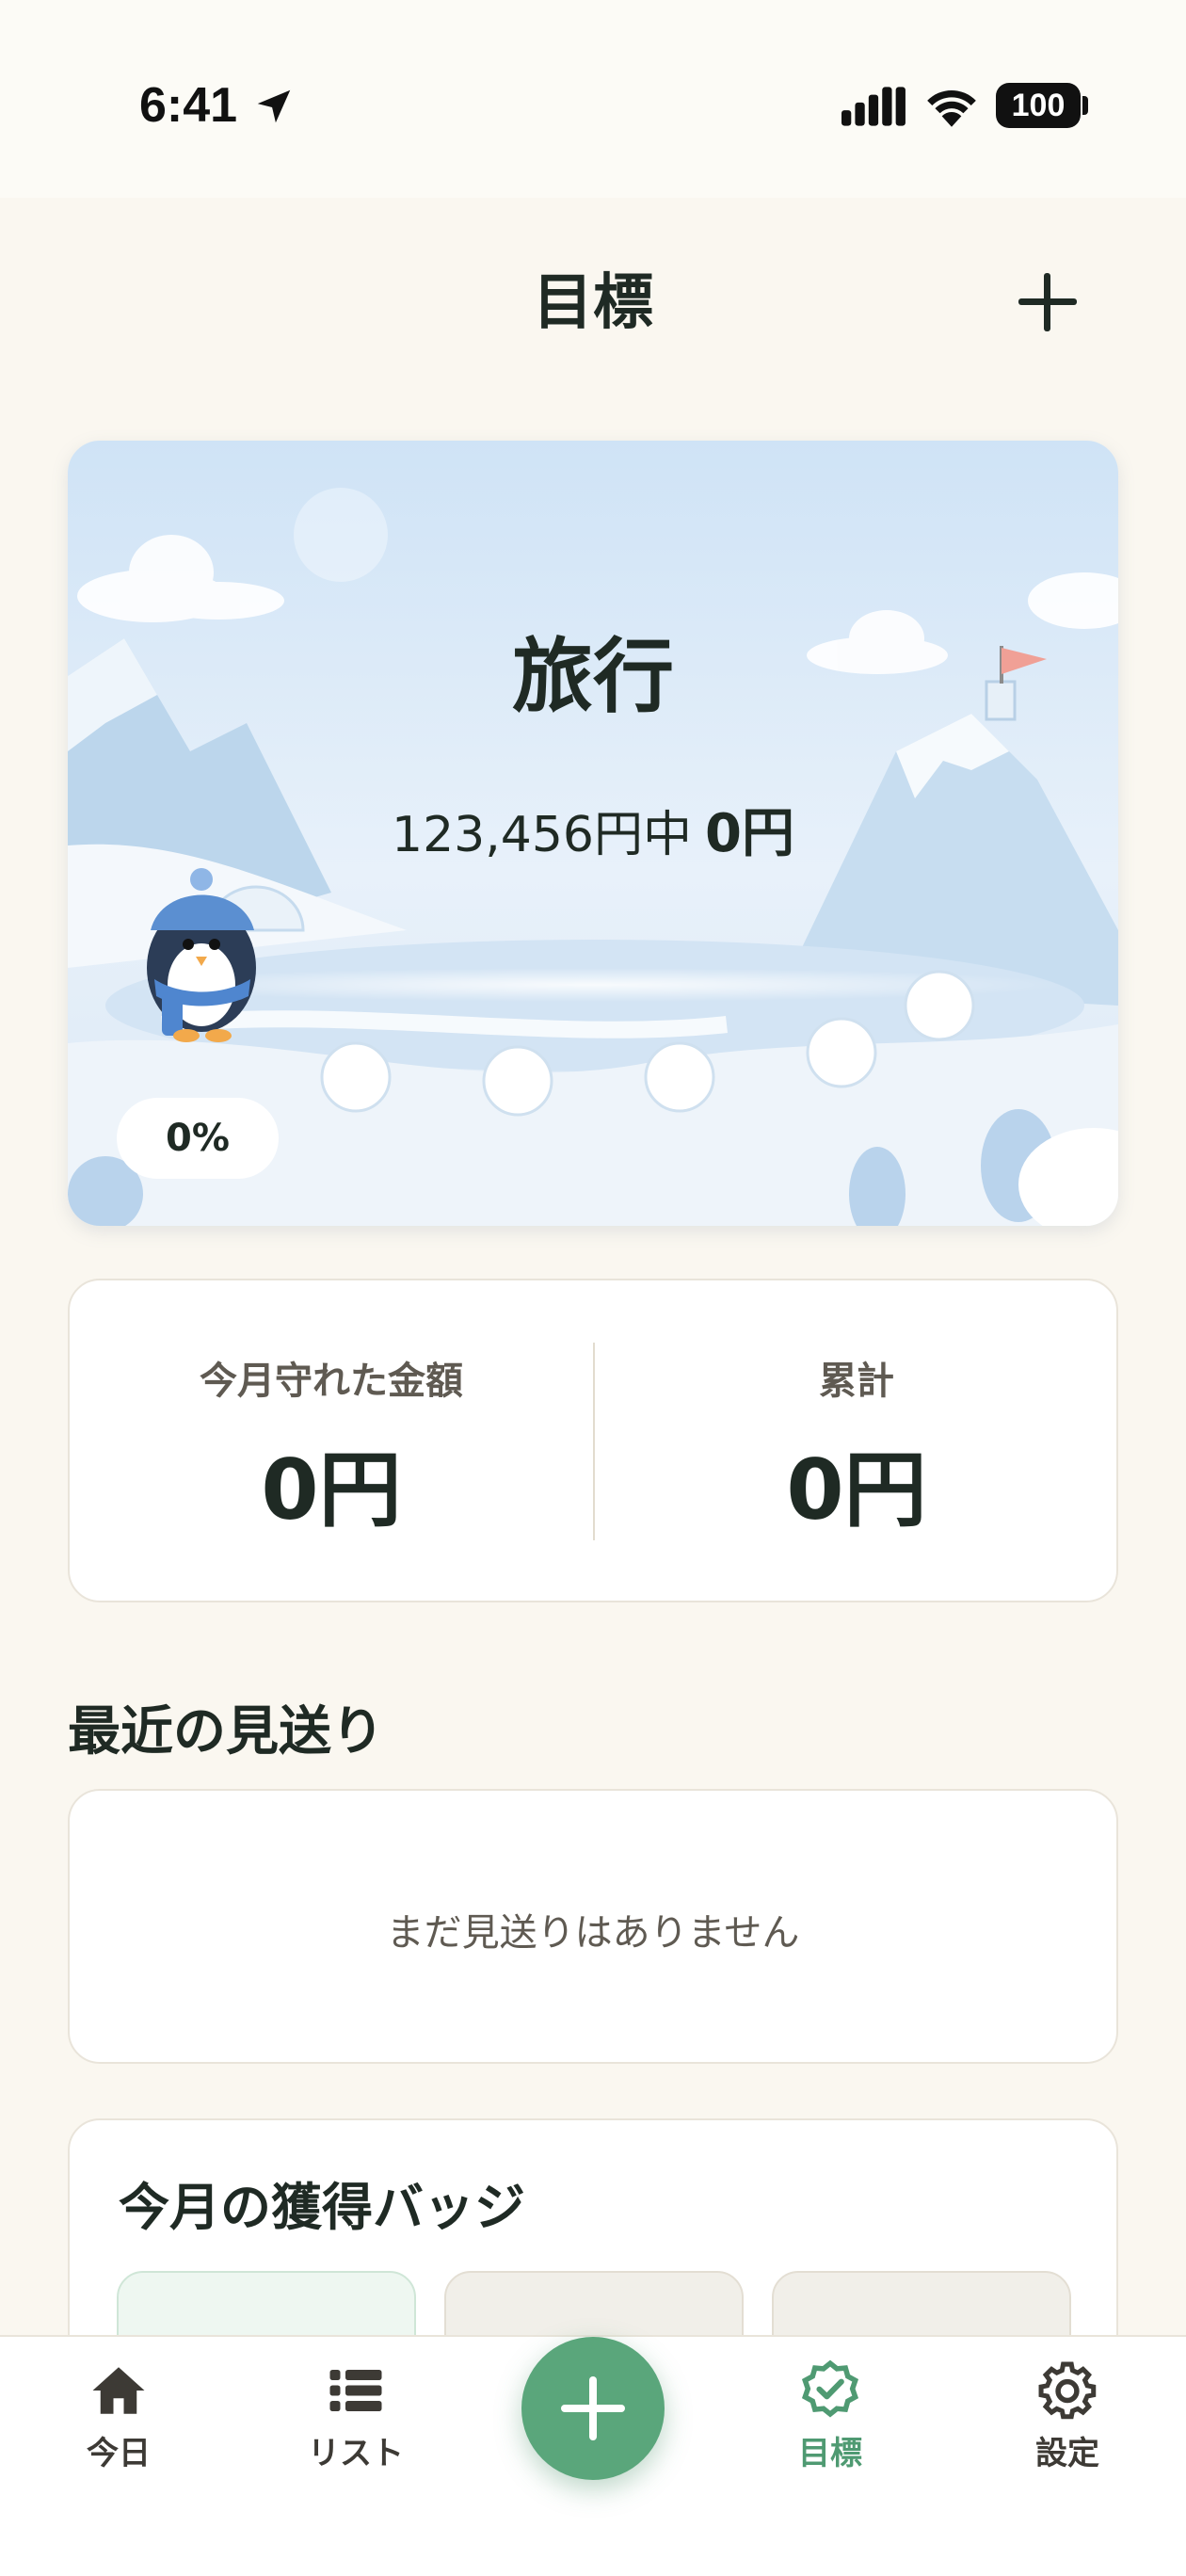  What do you see at coordinates (356, 2453) in the screenshot?
I see `tab-list-label: リスト` at bounding box center [356, 2453].